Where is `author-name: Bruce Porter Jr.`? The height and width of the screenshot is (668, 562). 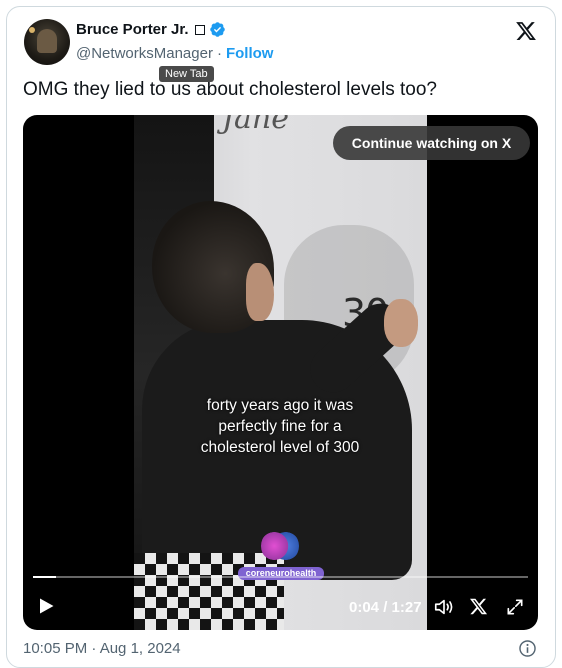
author-name: Bruce Porter Jr. is located at coordinates (132, 29).